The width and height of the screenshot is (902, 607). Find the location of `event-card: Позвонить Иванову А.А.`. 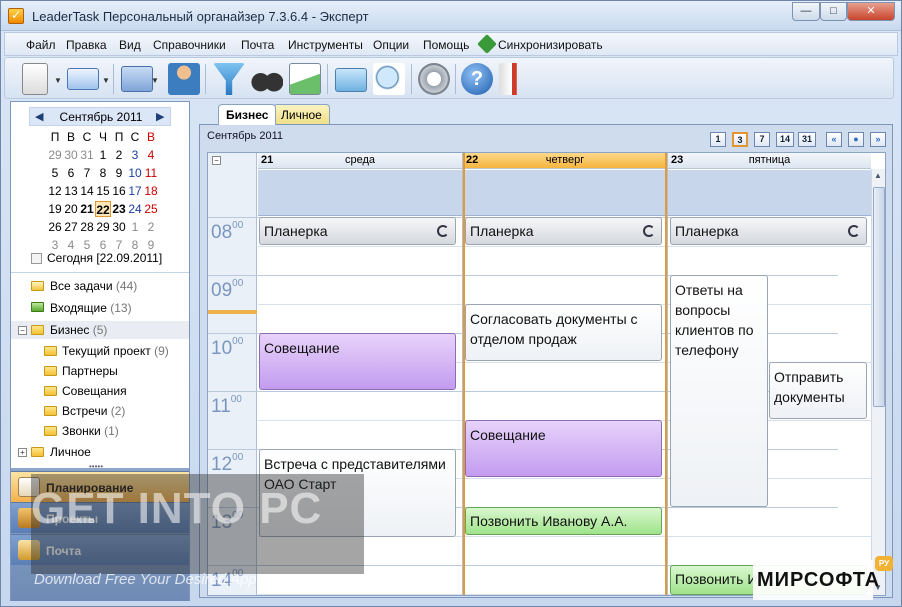

event-card: Позвонить Иванову А.А. is located at coordinates (563, 521).